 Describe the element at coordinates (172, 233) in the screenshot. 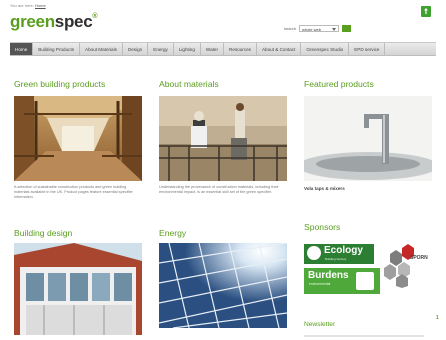

I see `energy-title: Energy` at that location.